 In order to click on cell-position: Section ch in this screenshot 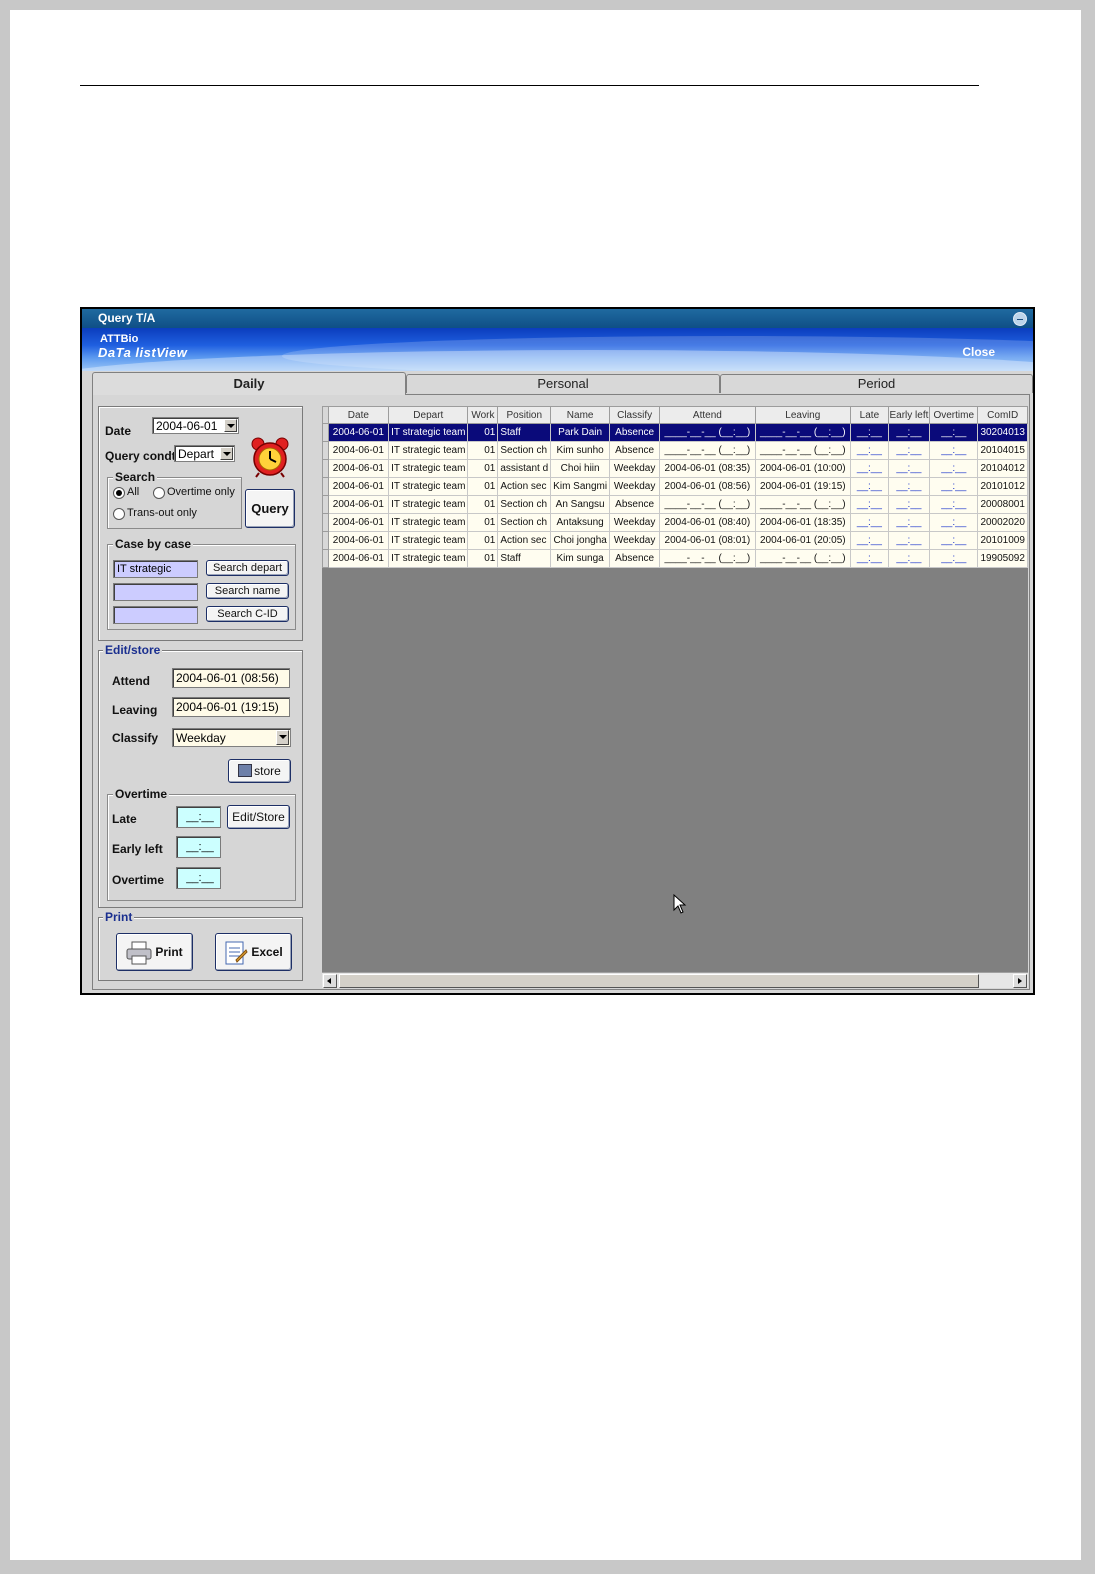, I will do `click(524, 522)`.